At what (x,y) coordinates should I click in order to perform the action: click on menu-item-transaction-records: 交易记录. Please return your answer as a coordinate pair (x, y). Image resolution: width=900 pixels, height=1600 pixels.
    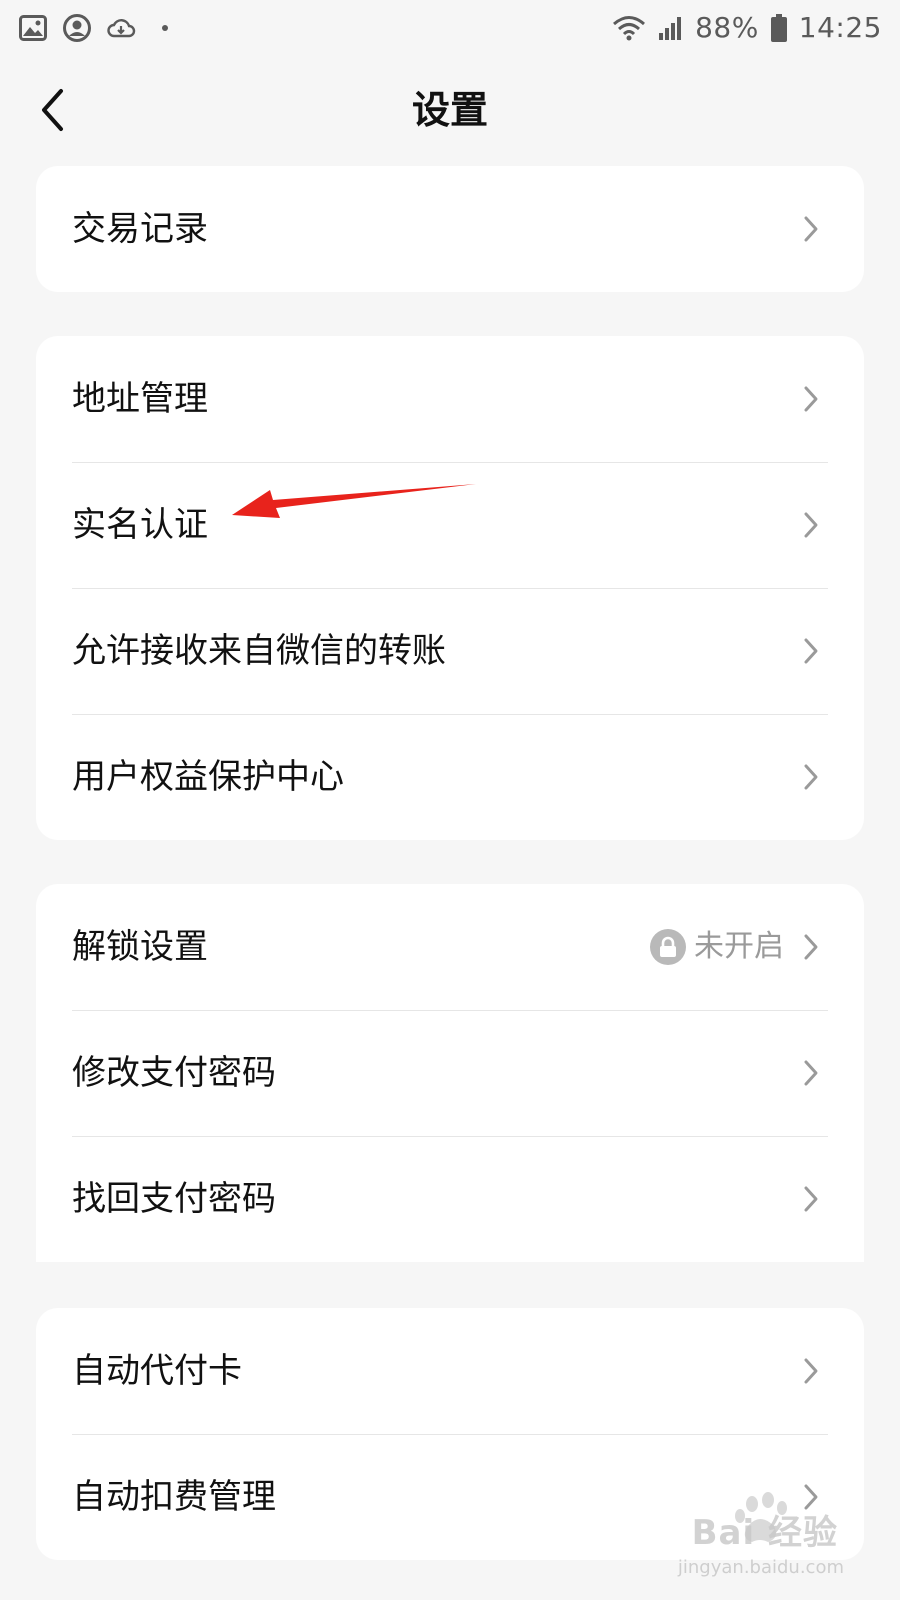
    Looking at the image, I should click on (450, 229).